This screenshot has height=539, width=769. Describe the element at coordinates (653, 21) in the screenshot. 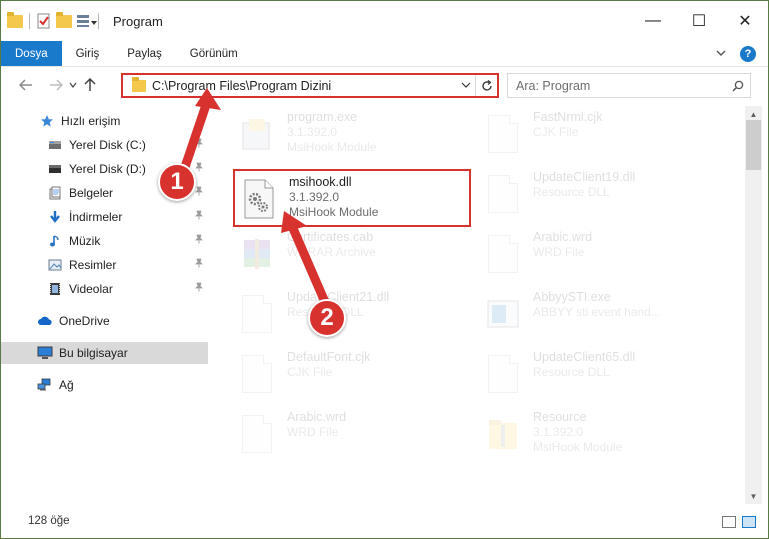

I see `minimize-button: —` at that location.